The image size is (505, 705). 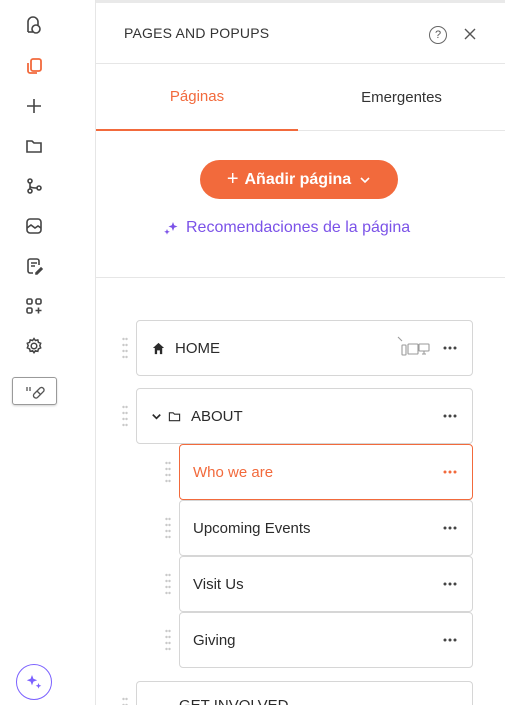 What do you see at coordinates (300, 32) in the screenshot?
I see `panel-header: PAGES AND POPUPS ?` at bounding box center [300, 32].